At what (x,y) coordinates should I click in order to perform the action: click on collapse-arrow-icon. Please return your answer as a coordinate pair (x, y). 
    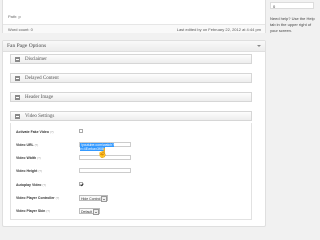
    Looking at the image, I should click on (259, 46).